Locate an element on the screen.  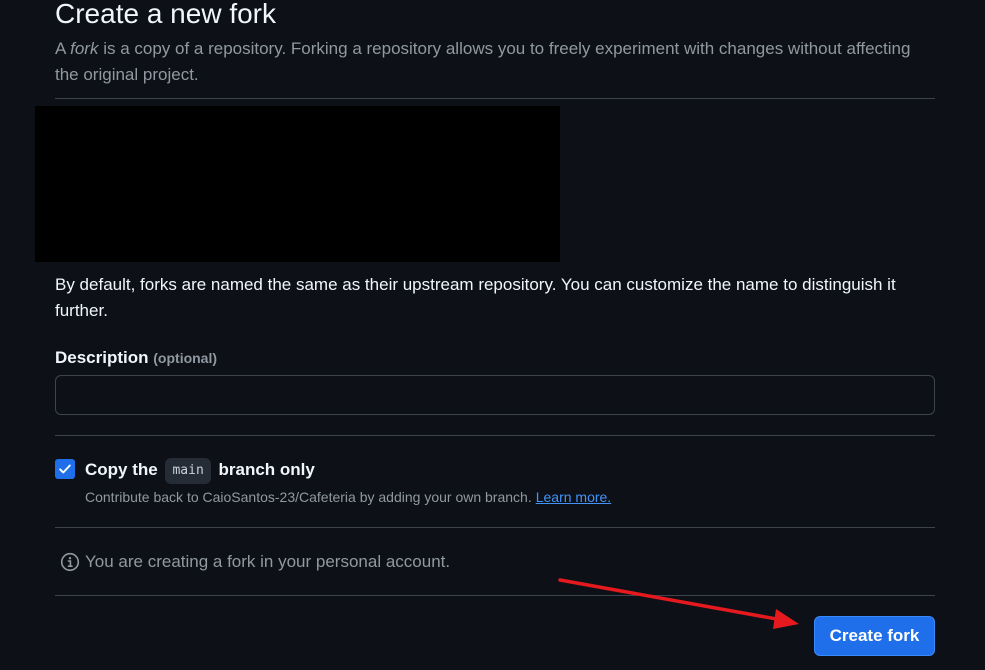
branch-divider is located at coordinates (495, 527).